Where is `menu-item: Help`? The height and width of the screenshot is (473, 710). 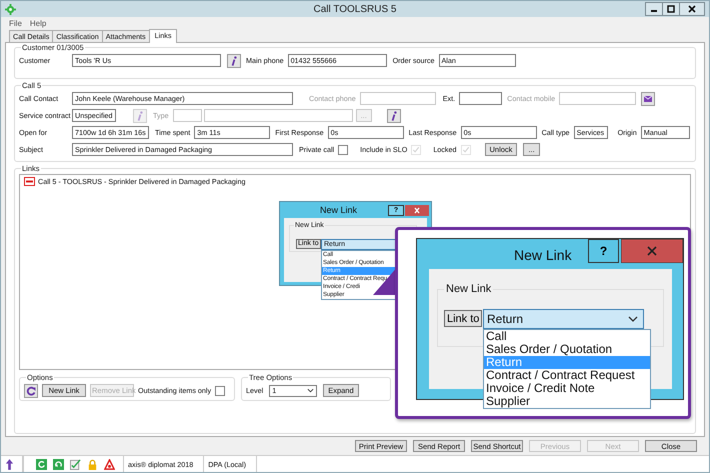
menu-item: Help is located at coordinates (38, 23).